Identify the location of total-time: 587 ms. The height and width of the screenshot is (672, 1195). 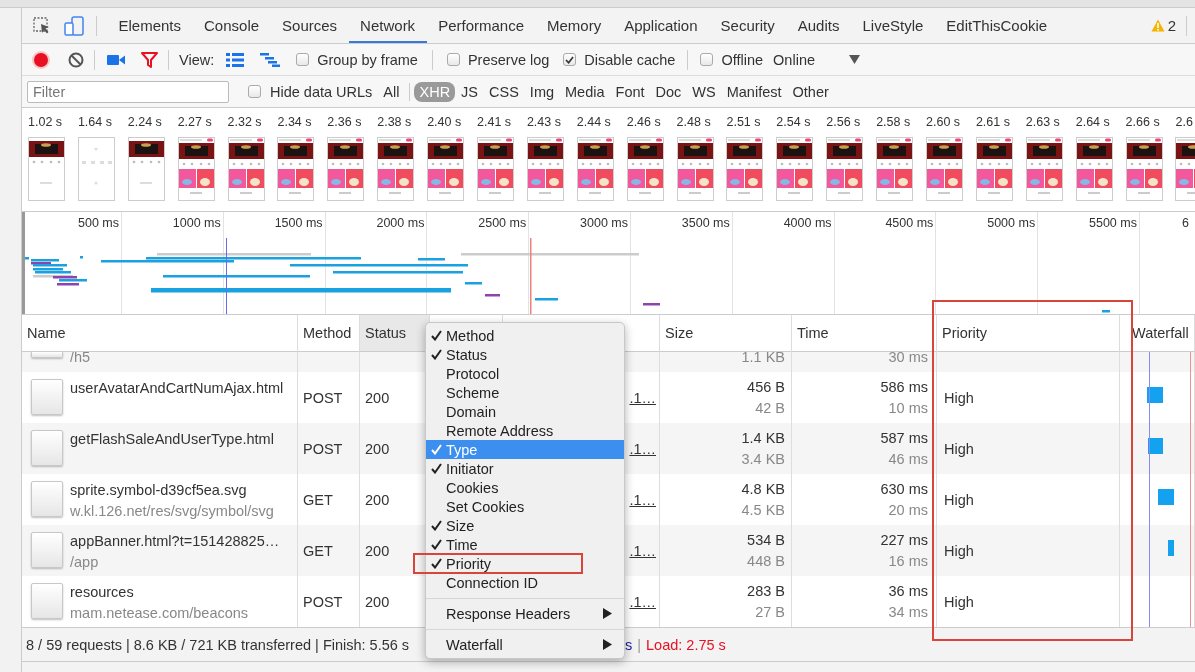
(904, 438).